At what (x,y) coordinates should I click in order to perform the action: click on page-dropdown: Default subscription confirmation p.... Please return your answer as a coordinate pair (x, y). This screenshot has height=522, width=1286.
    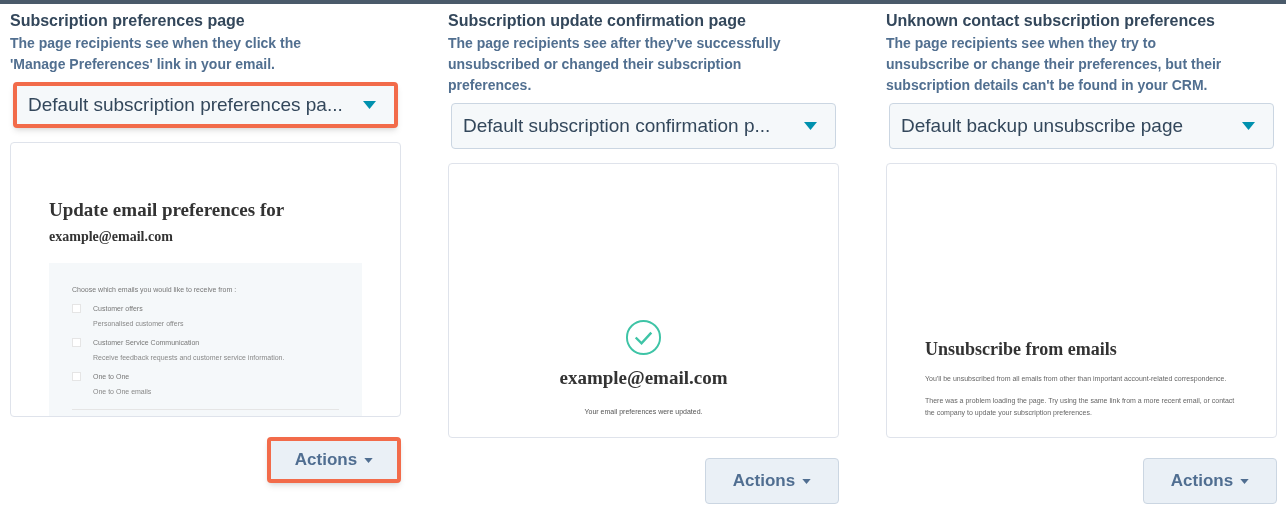
    Looking at the image, I should click on (643, 126).